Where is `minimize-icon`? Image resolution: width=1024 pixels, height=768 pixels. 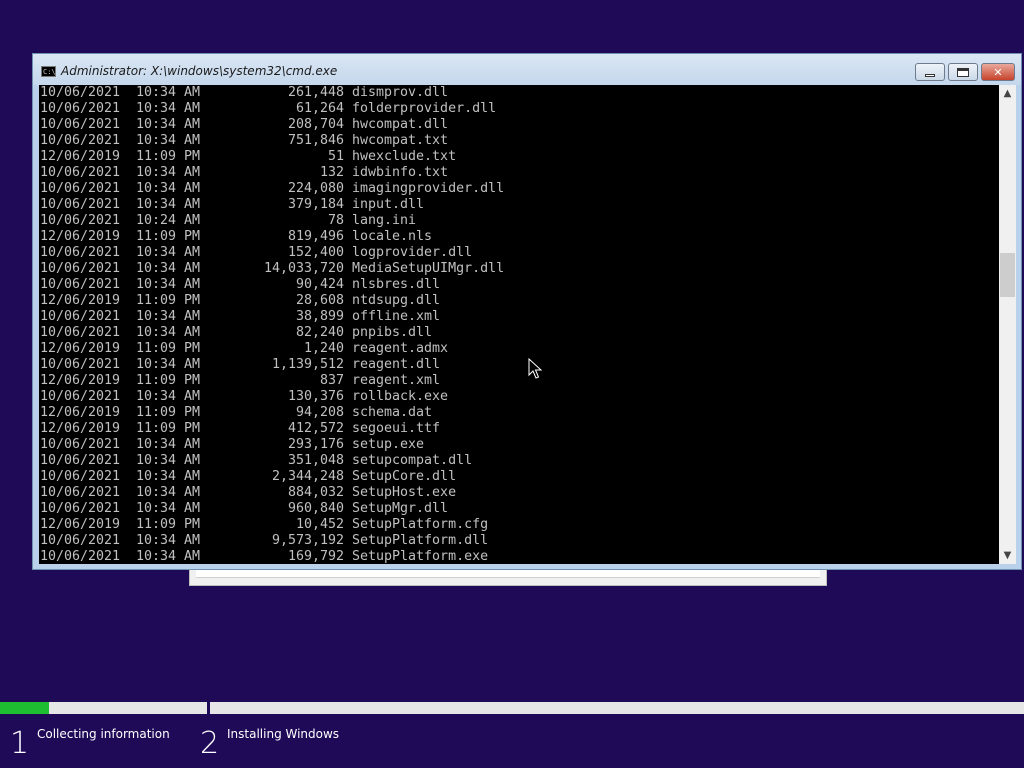
minimize-icon is located at coordinates (930, 75).